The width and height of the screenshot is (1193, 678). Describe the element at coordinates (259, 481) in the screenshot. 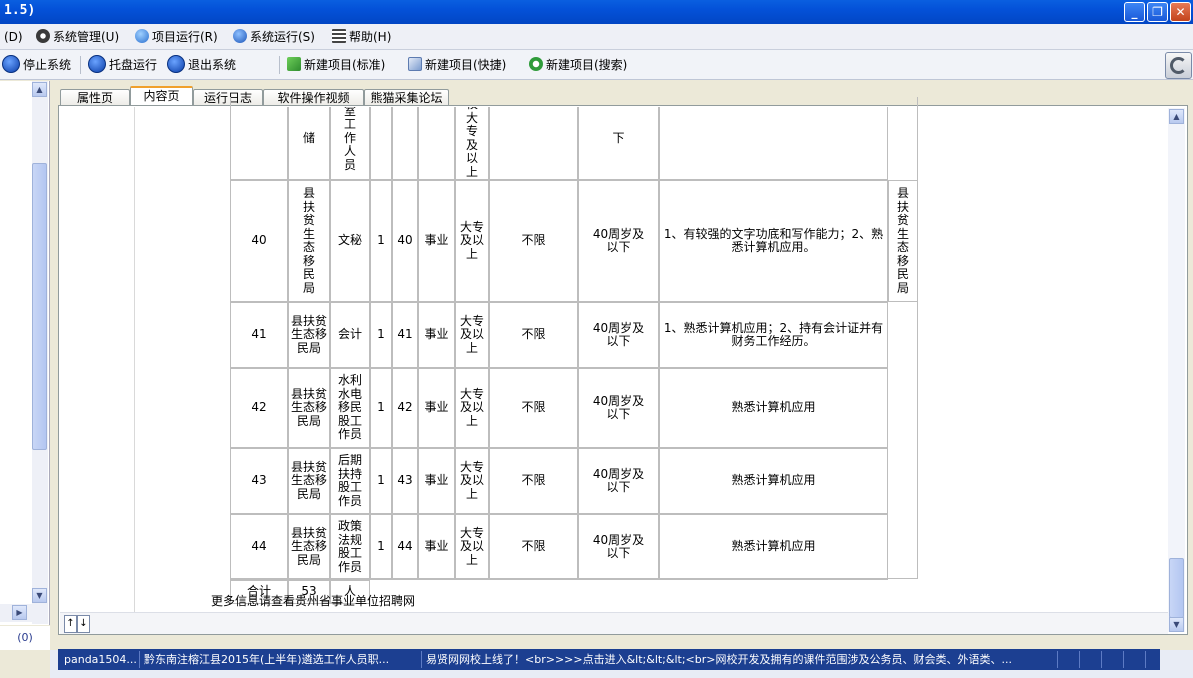

I see `cell-no: 43` at that location.